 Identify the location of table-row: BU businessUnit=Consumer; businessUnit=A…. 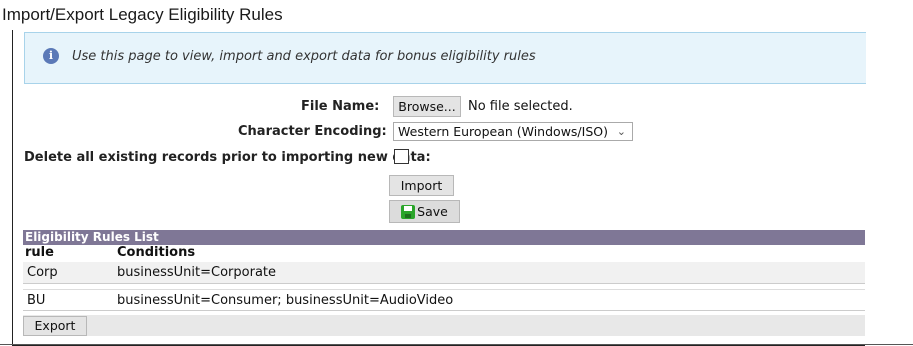
(444, 300).